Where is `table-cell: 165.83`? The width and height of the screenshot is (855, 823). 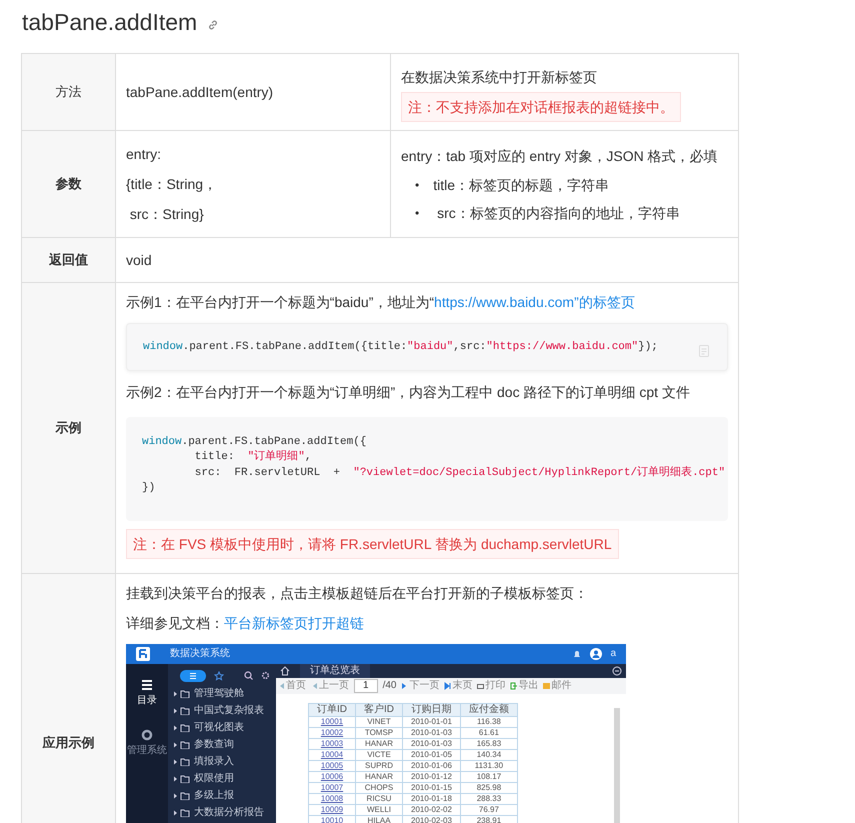 table-cell: 165.83 is located at coordinates (489, 743).